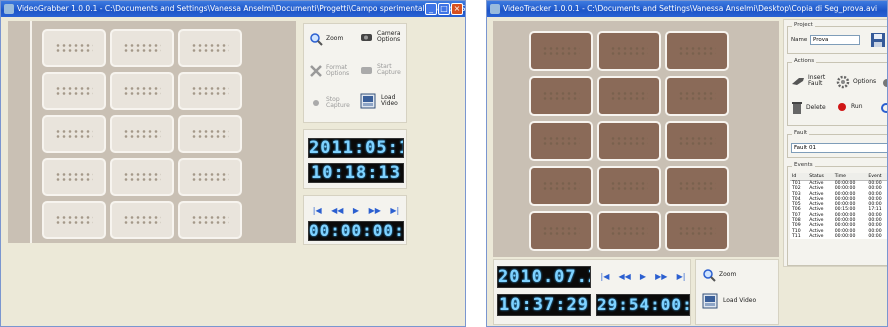 Image resolution: width=888 pixels, height=327 pixels. I want to click on date-display: 2011:05:18, so click(356, 148).